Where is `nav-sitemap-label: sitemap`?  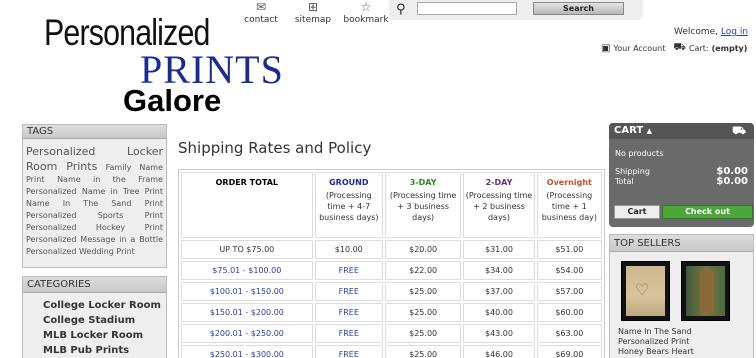
nav-sitemap-label: sitemap is located at coordinates (313, 20).